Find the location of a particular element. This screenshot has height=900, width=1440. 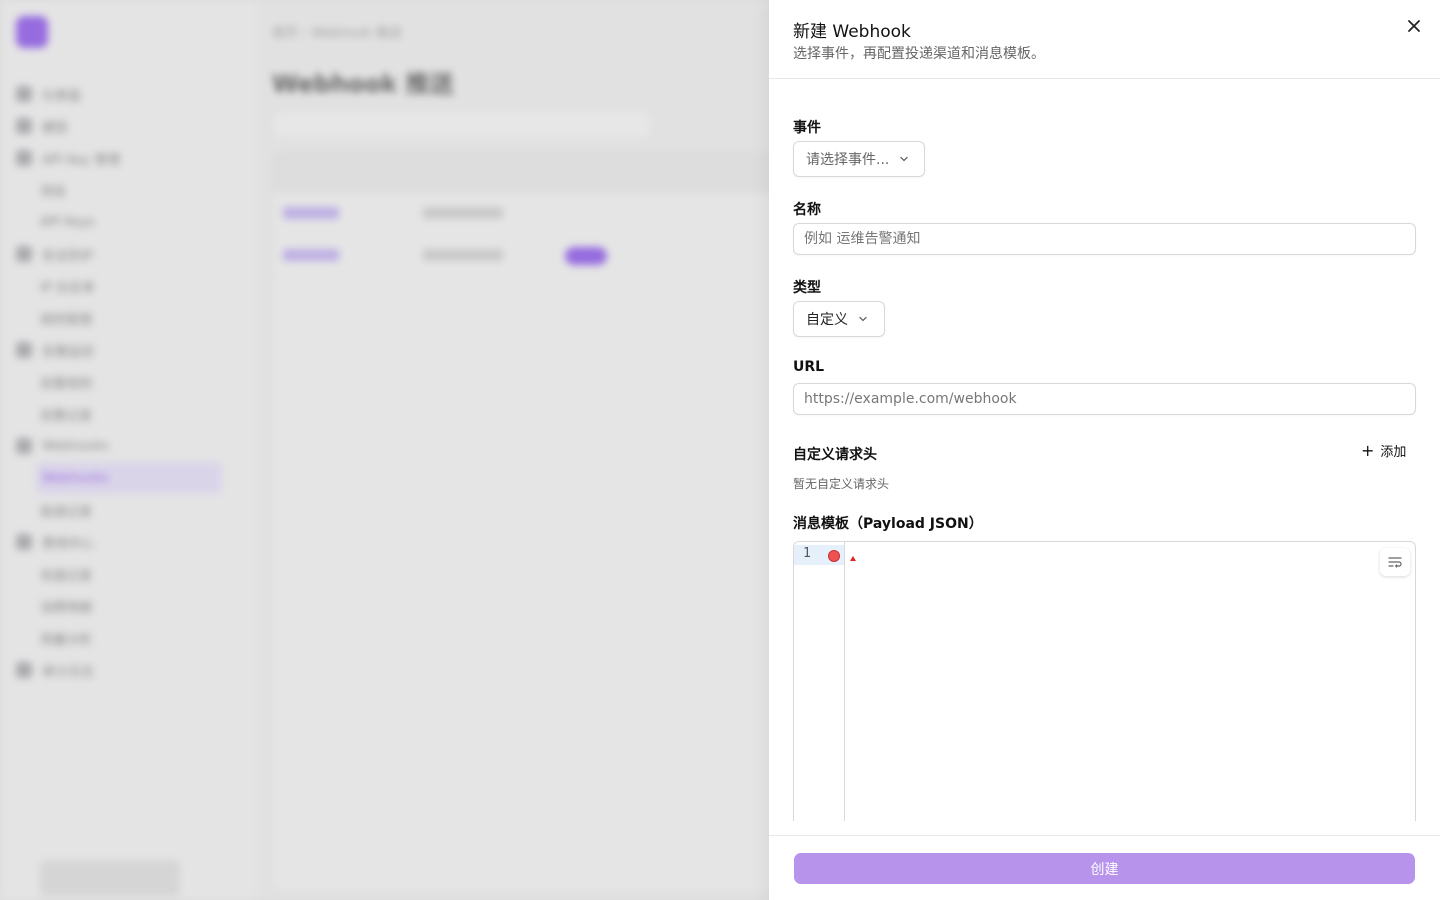

wrap-lines-icon is located at coordinates (1395, 562).